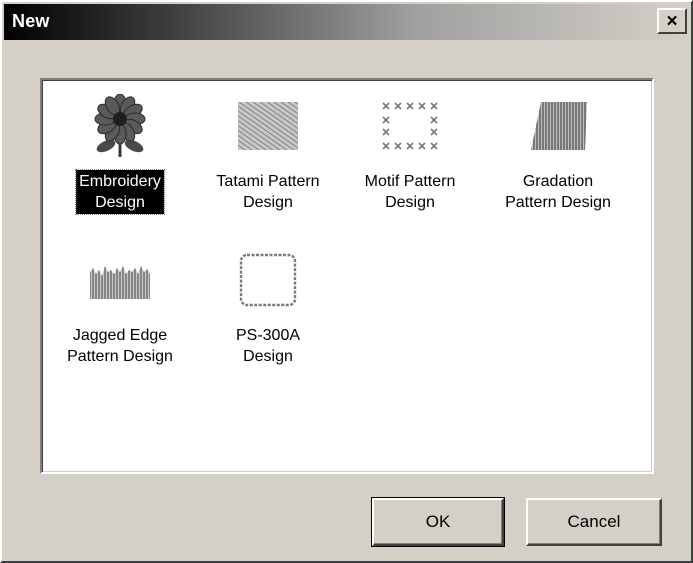  I want to click on ps300a-frame-icon, so click(268, 280).